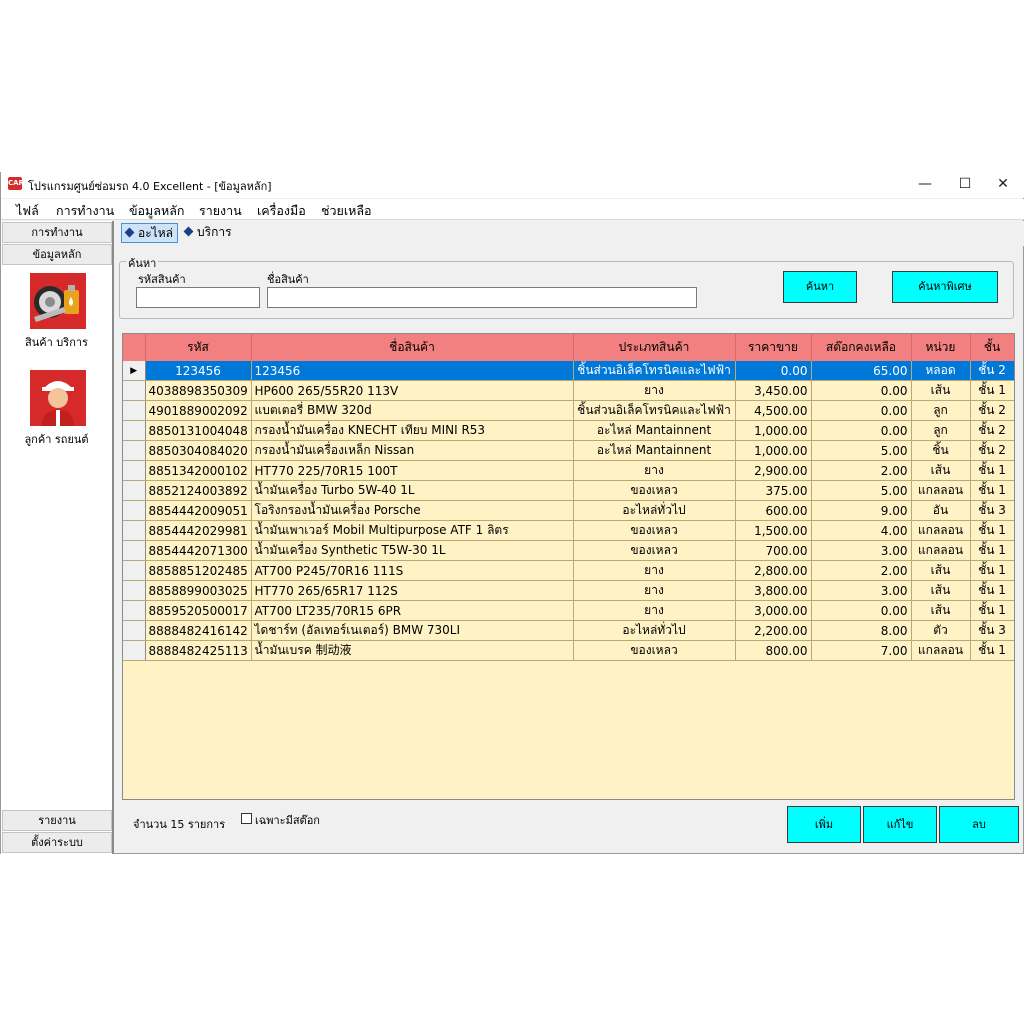  I want to click on menu-help: ช่วยเหลือ, so click(346, 211).